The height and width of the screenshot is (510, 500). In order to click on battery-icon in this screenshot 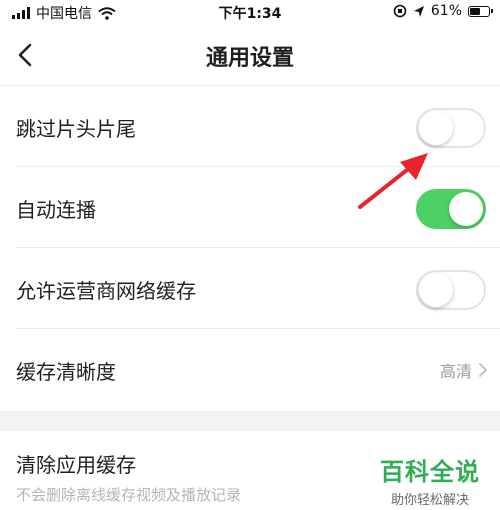, I will do `click(480, 11)`.